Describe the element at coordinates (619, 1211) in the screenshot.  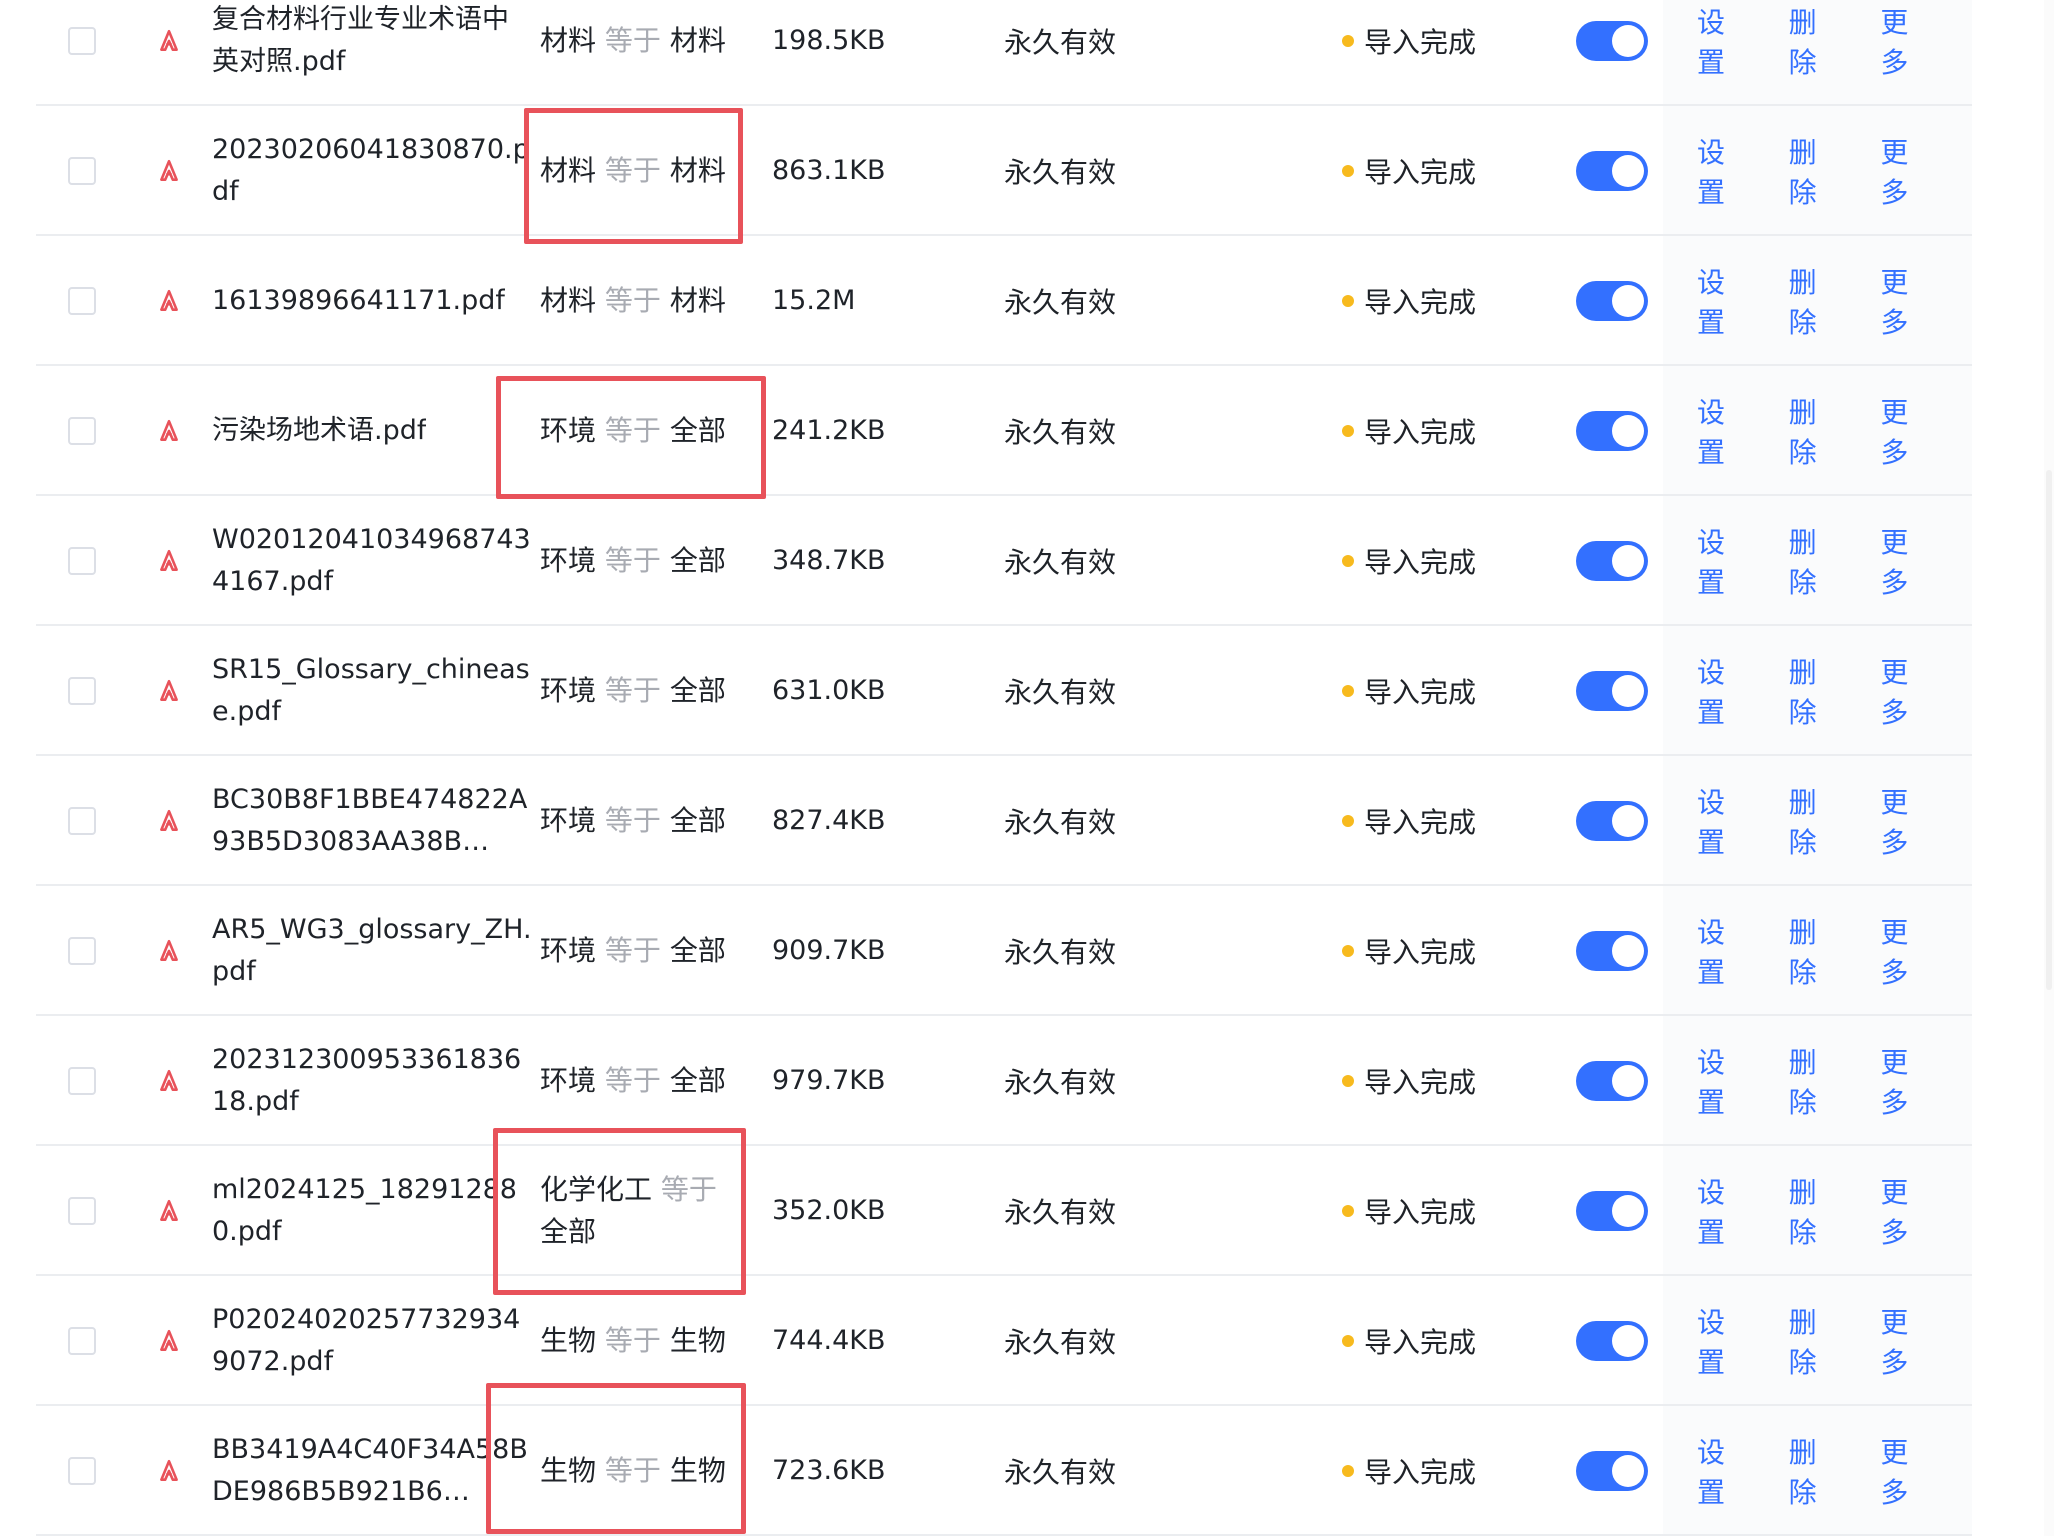
I see `highlight-box-row10` at that location.